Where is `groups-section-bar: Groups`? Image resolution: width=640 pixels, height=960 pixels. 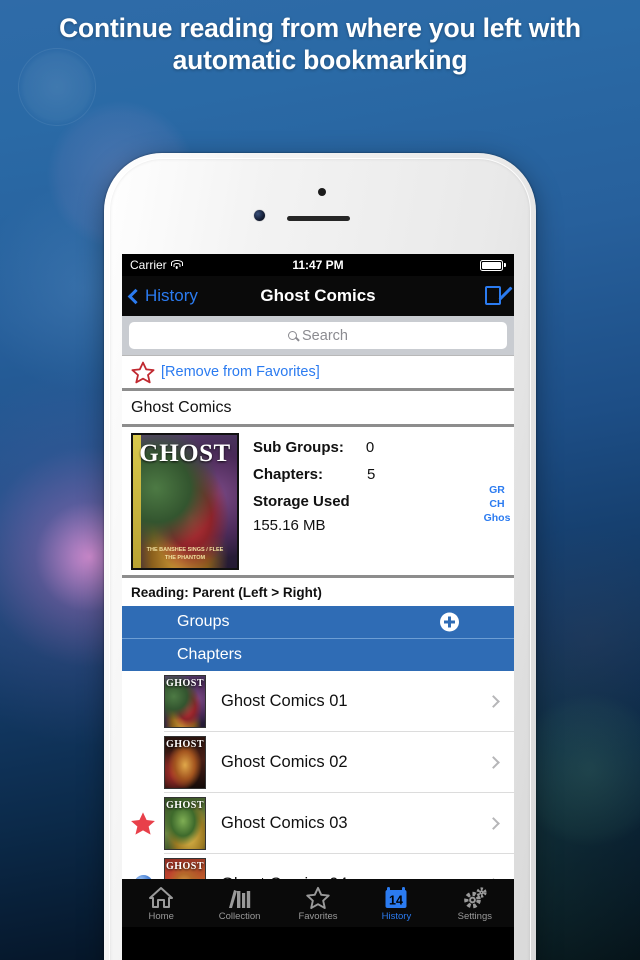 groups-section-bar: Groups is located at coordinates (318, 622).